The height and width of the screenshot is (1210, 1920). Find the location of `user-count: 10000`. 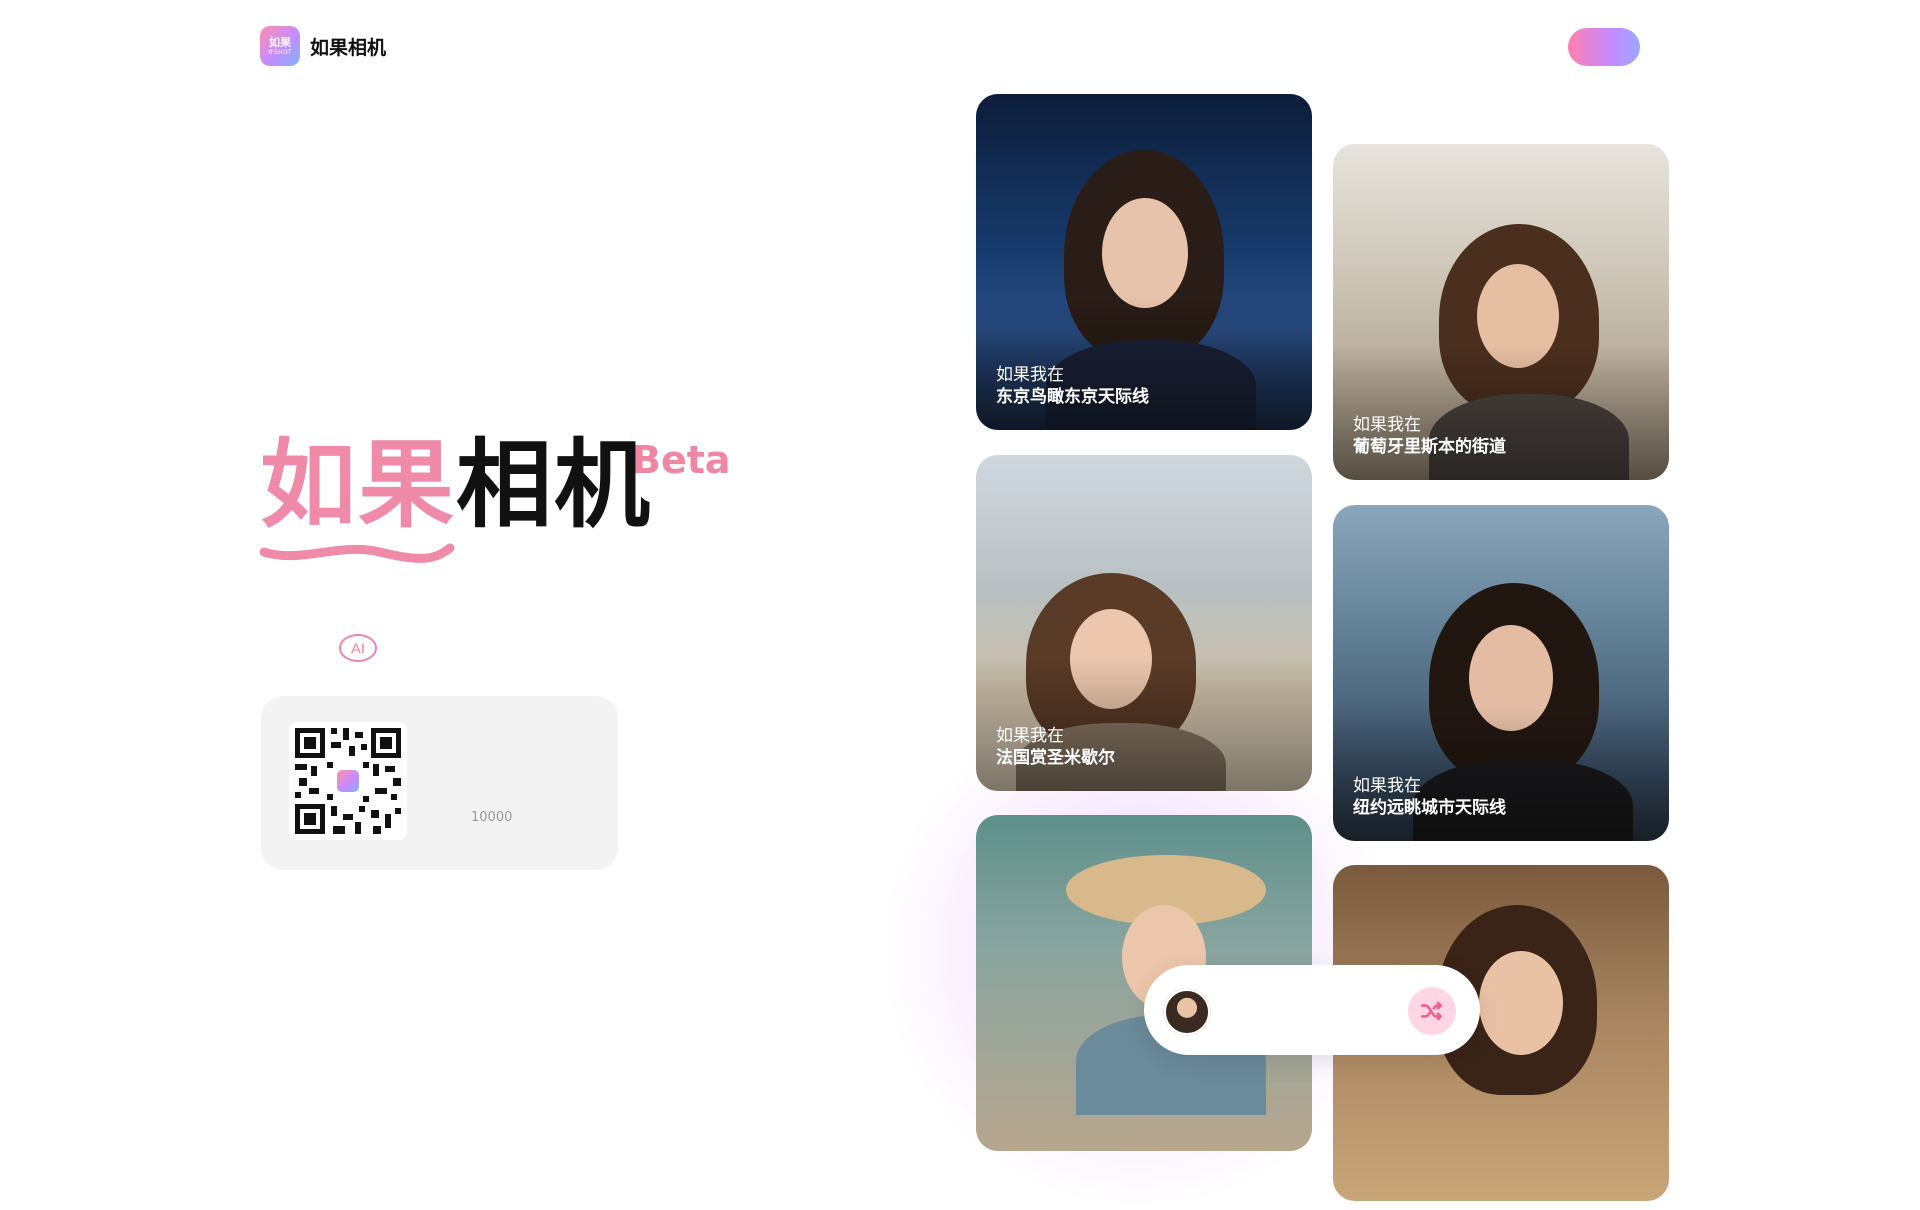

user-count: 10000 is located at coordinates (492, 817).